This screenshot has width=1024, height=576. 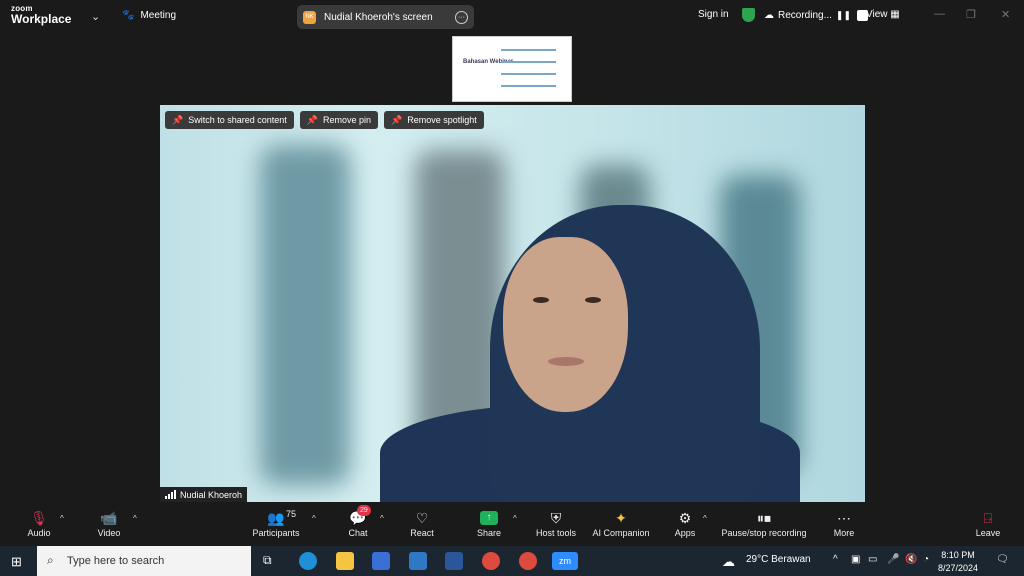 I want to click on sign-in-link: Sign in, so click(x=713, y=14).